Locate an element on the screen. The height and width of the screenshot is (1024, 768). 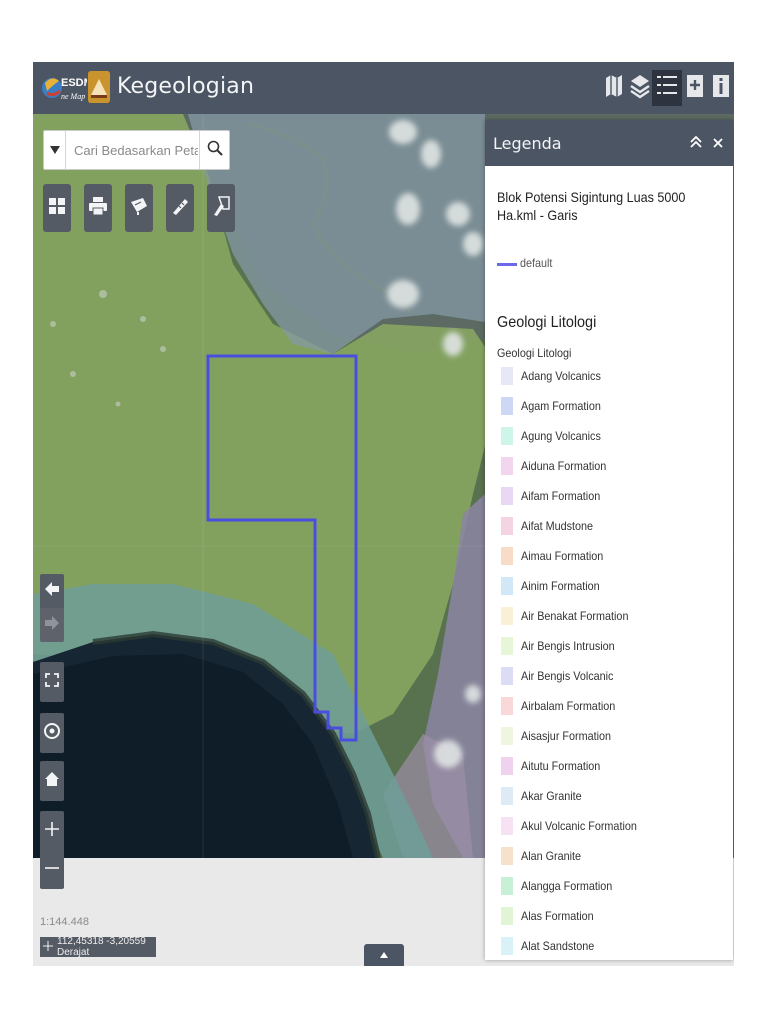
print-icon is located at coordinates (98, 208).